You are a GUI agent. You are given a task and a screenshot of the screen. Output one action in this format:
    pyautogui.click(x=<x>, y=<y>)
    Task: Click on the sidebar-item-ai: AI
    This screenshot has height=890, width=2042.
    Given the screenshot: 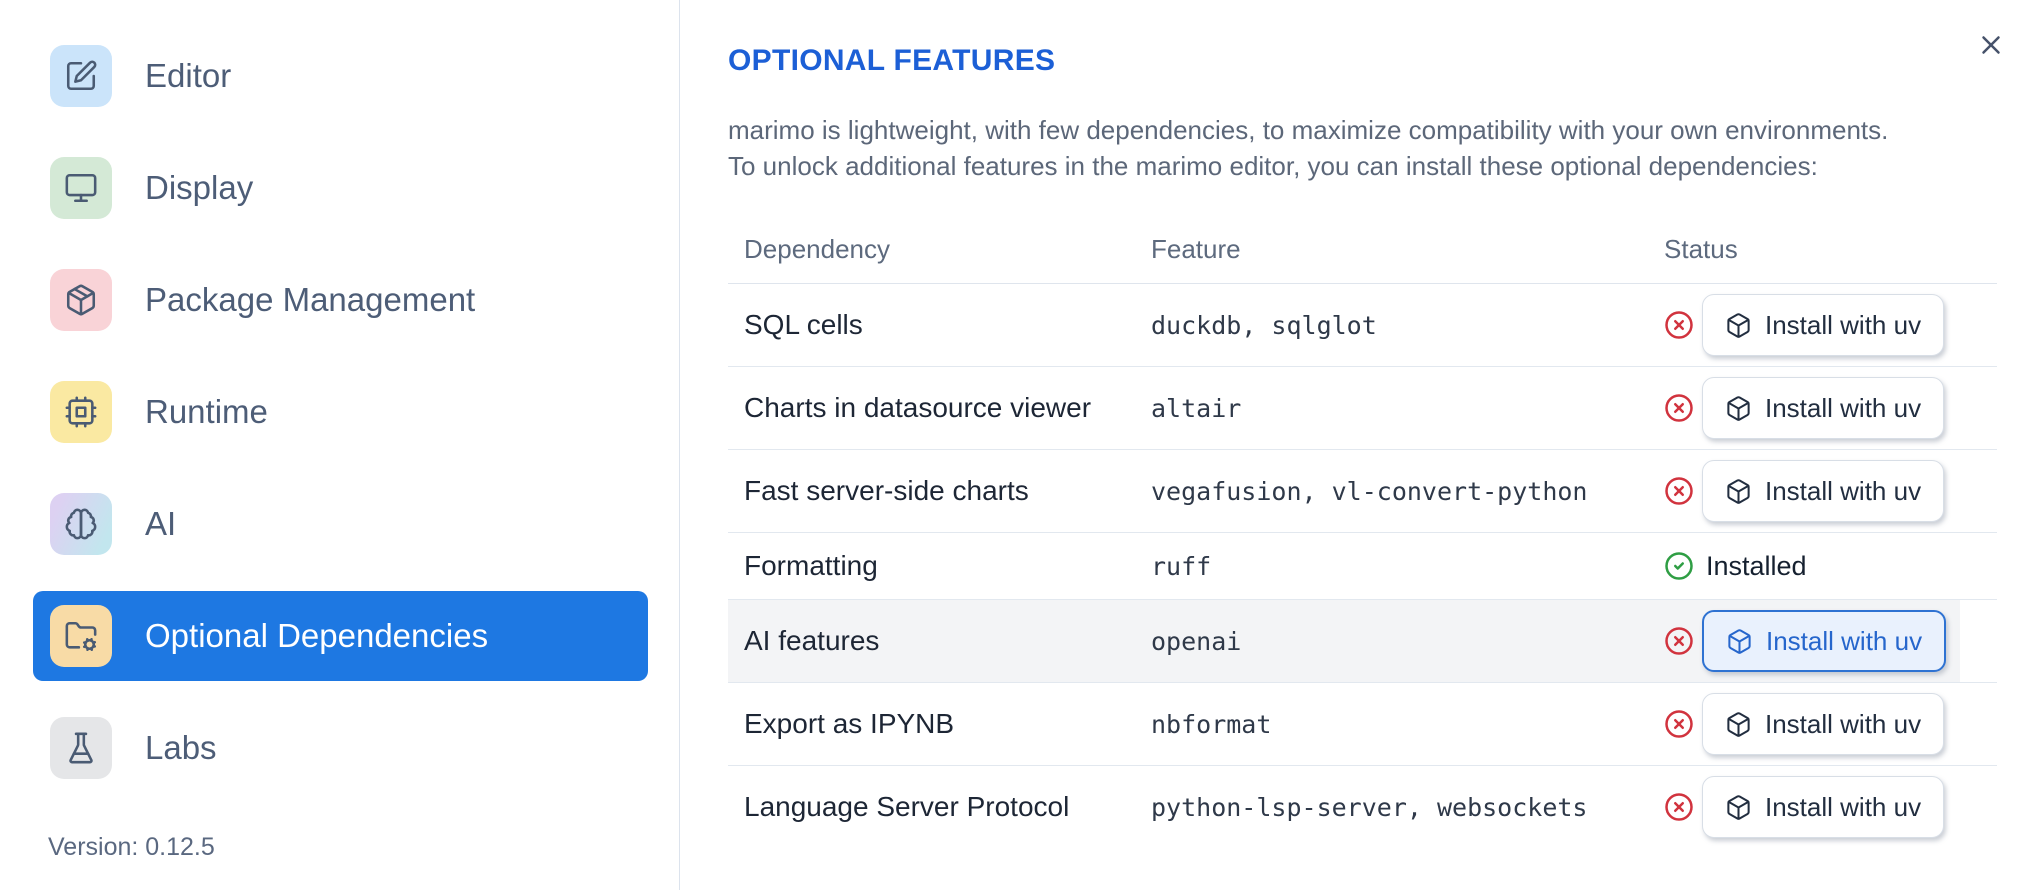 What is the action you would take?
    pyautogui.click(x=340, y=524)
    